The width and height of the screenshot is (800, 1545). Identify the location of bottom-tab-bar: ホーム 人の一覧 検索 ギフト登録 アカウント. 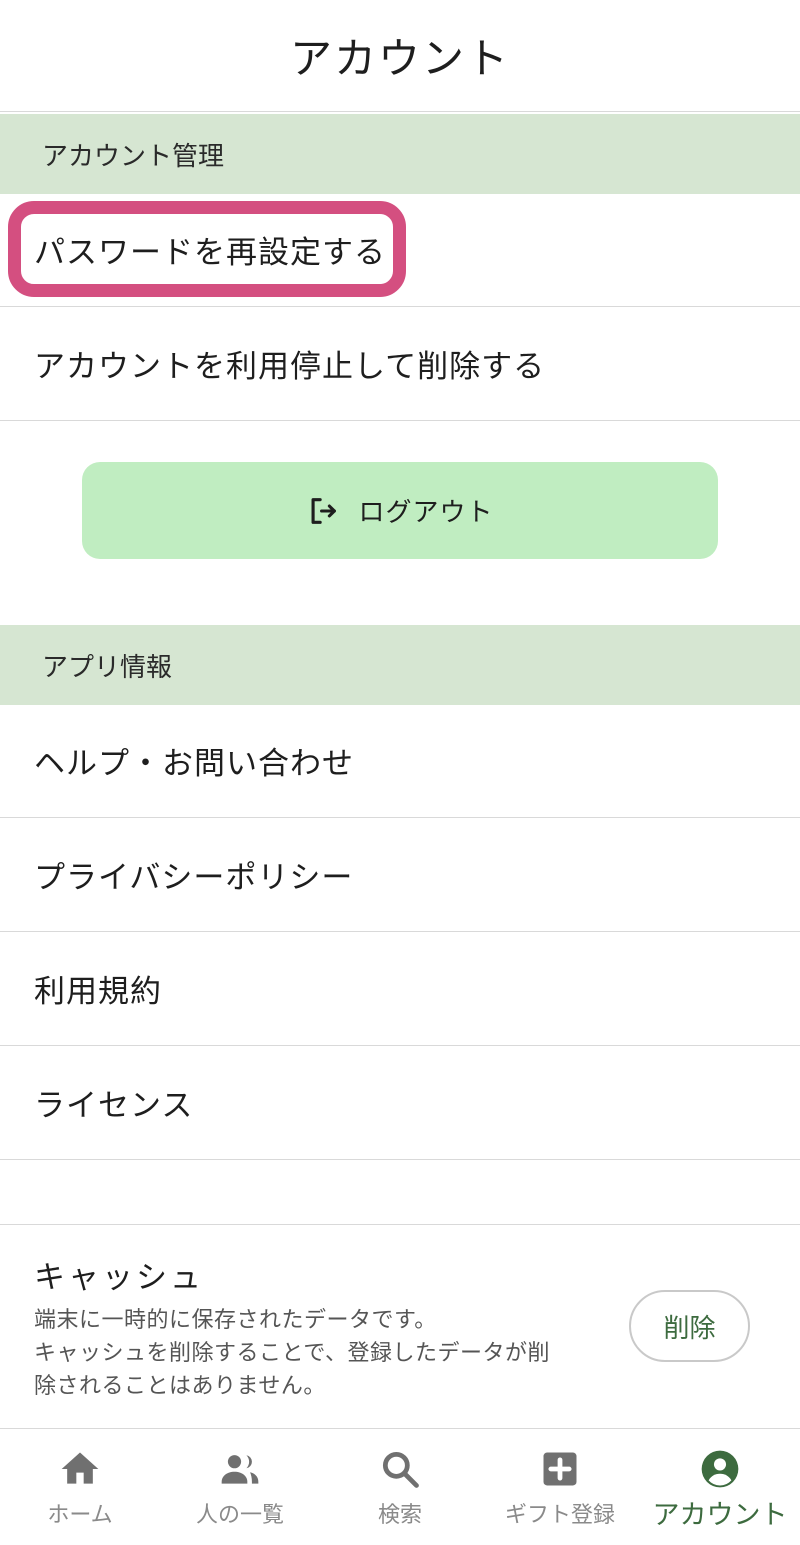
(400, 1486).